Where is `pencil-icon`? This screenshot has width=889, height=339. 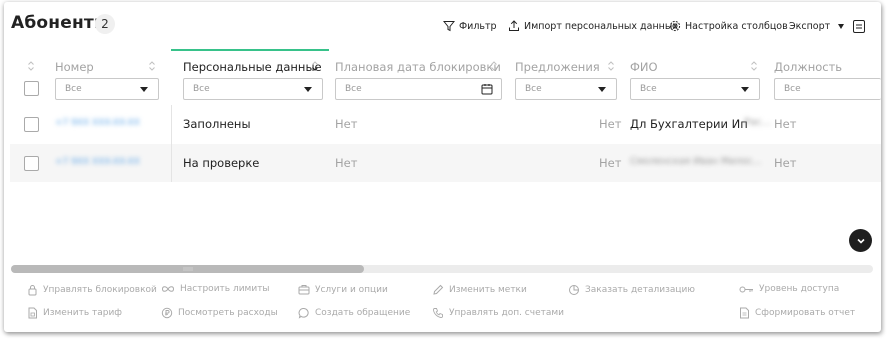
pencil-icon is located at coordinates (438, 289).